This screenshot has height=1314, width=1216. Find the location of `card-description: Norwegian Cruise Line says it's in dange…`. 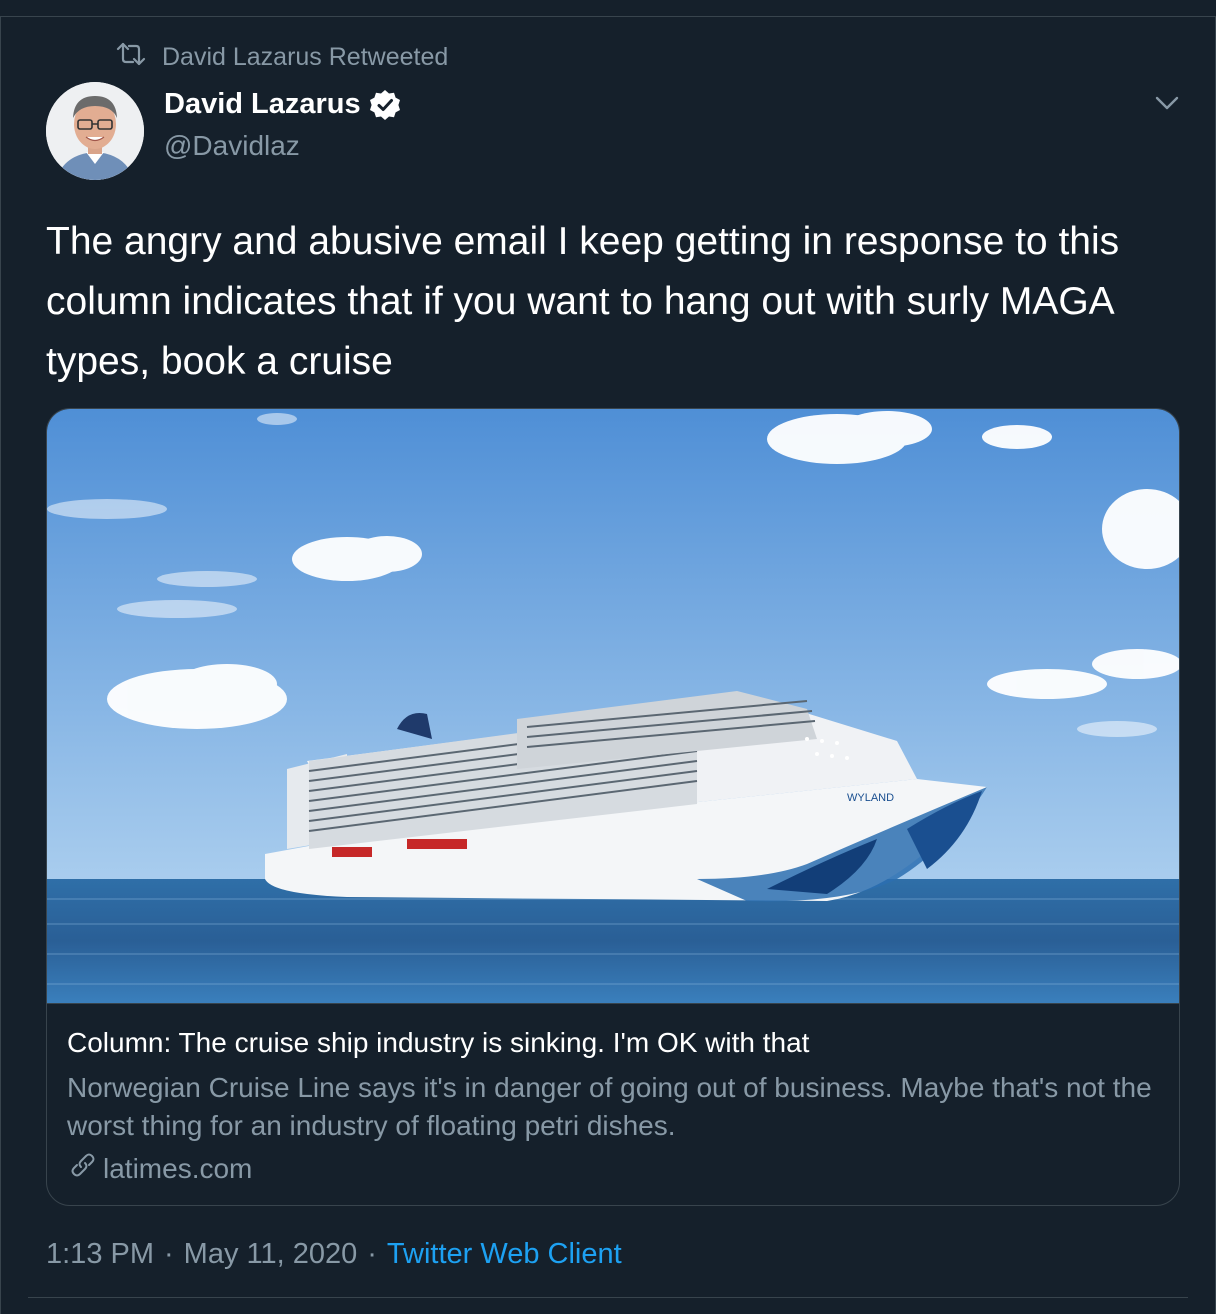

card-description: Norwegian Cruise Line says it's in dange… is located at coordinates (617, 1107).